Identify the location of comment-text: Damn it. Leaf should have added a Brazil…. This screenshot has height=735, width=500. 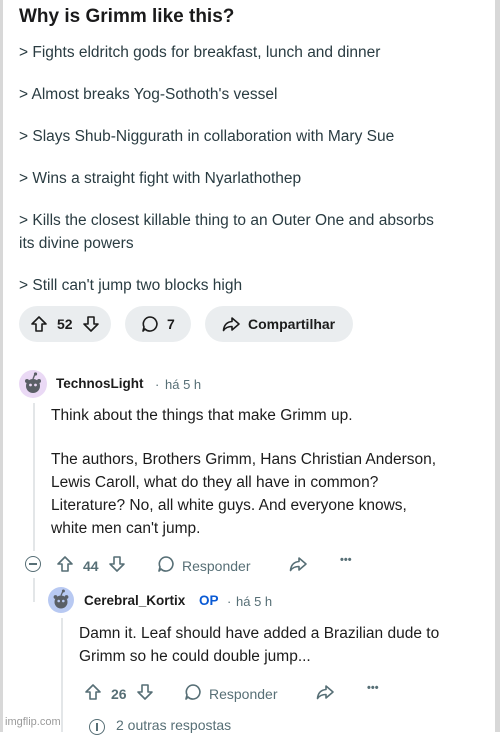
(259, 633).